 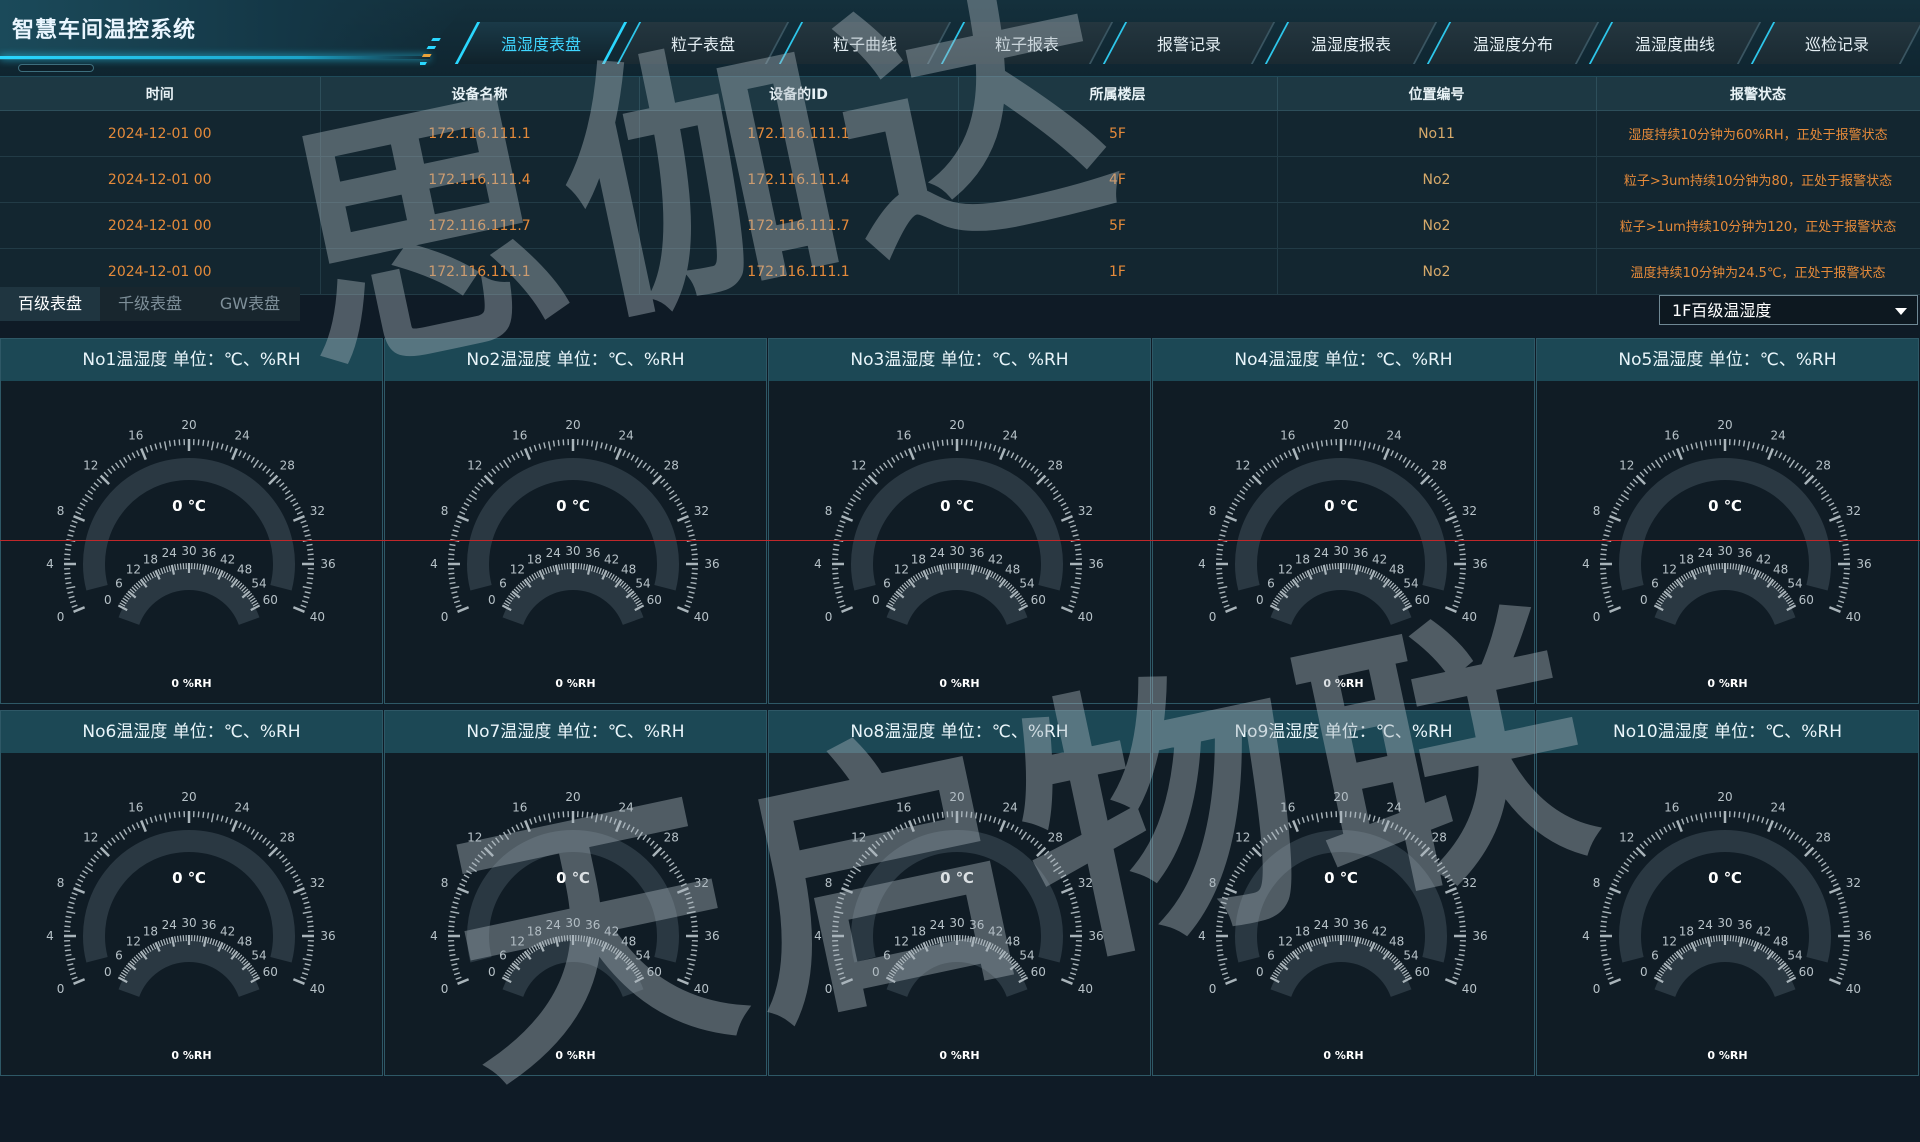 I want to click on nav-tab-2: 粒子表盘, so click(x=703, y=43).